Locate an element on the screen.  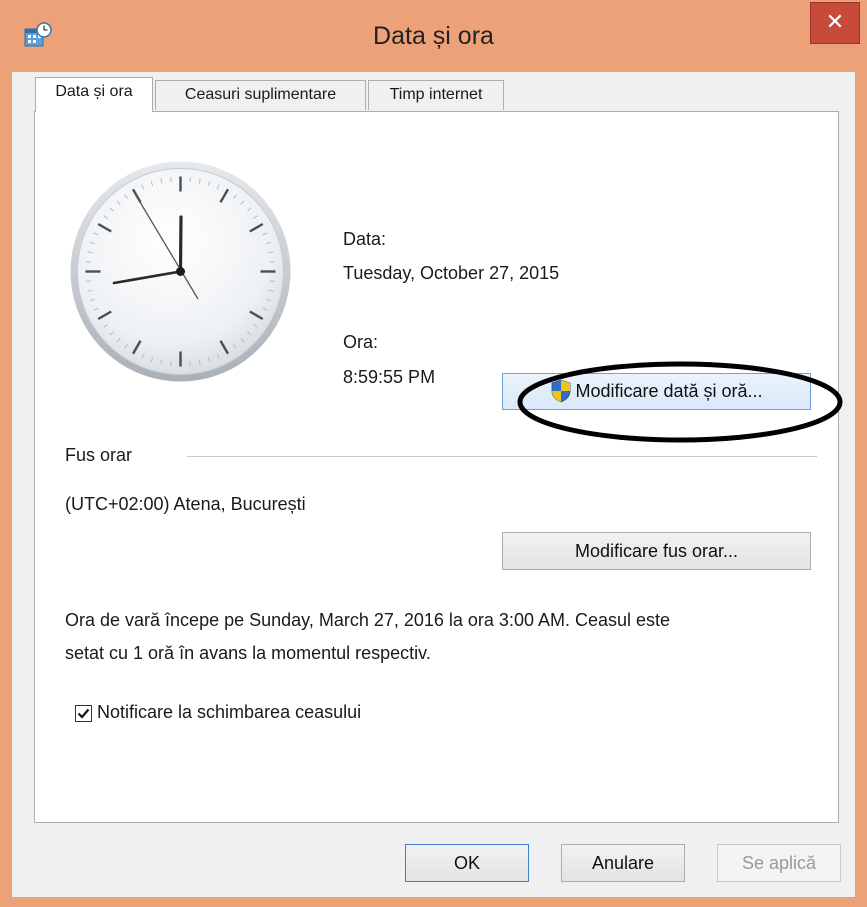
tab-internet-time-label: Timp internet is located at coordinates (436, 94).